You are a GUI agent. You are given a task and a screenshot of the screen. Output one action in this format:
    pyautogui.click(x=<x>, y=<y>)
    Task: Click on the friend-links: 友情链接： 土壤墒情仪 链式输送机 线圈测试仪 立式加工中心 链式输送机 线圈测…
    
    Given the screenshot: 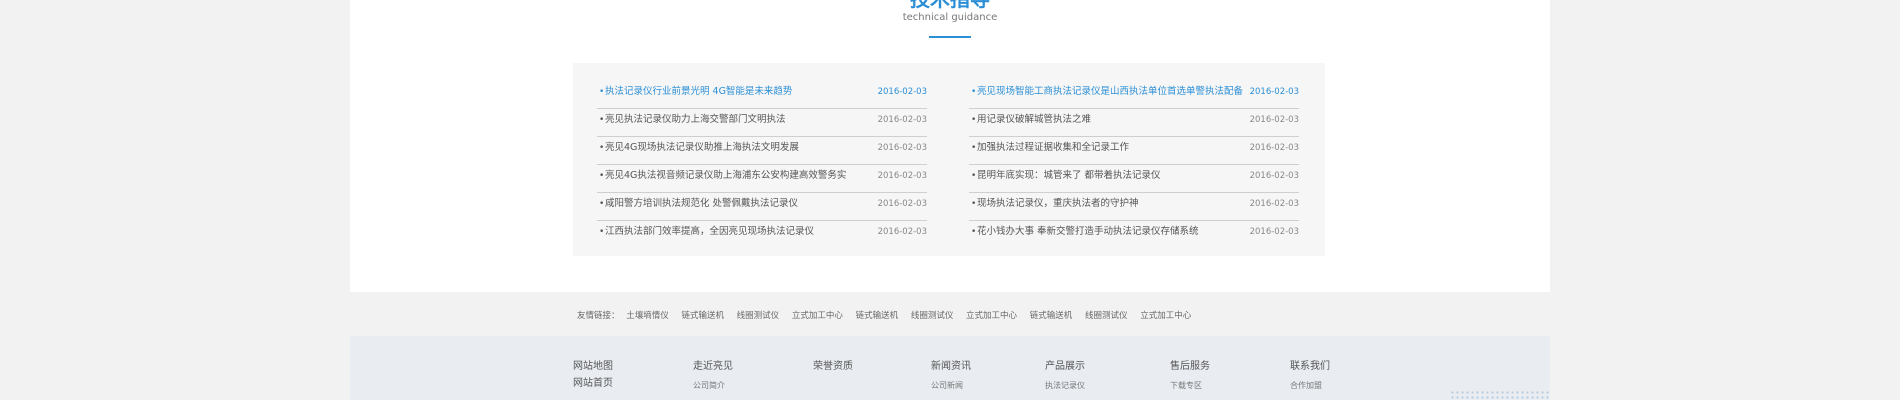 What is the action you would take?
    pyautogui.click(x=889, y=316)
    